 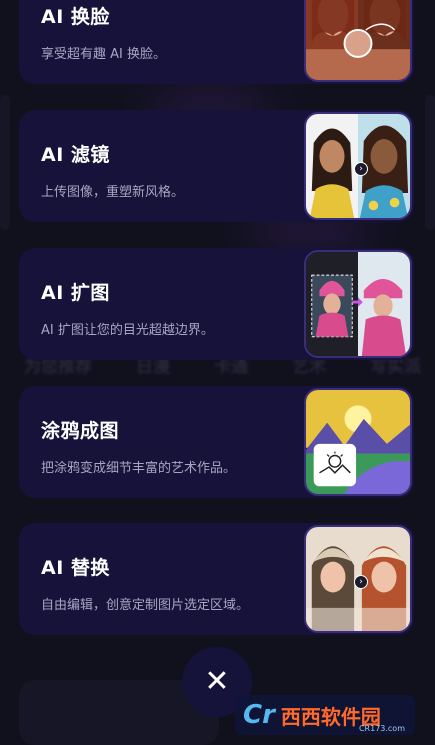 What do you see at coordinates (75, 293) in the screenshot?
I see `card-title: AI 扩图` at bounding box center [75, 293].